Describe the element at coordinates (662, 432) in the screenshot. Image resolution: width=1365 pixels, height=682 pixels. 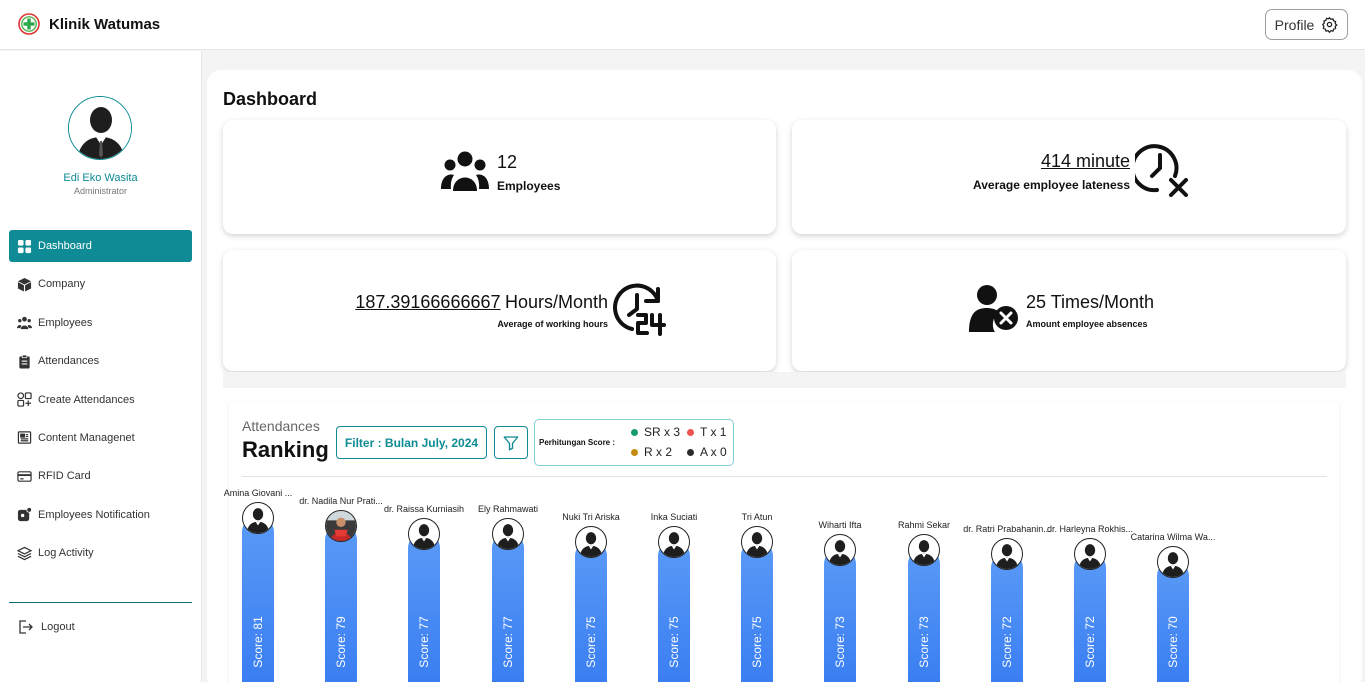
I see `legend-label: SR x 3` at that location.